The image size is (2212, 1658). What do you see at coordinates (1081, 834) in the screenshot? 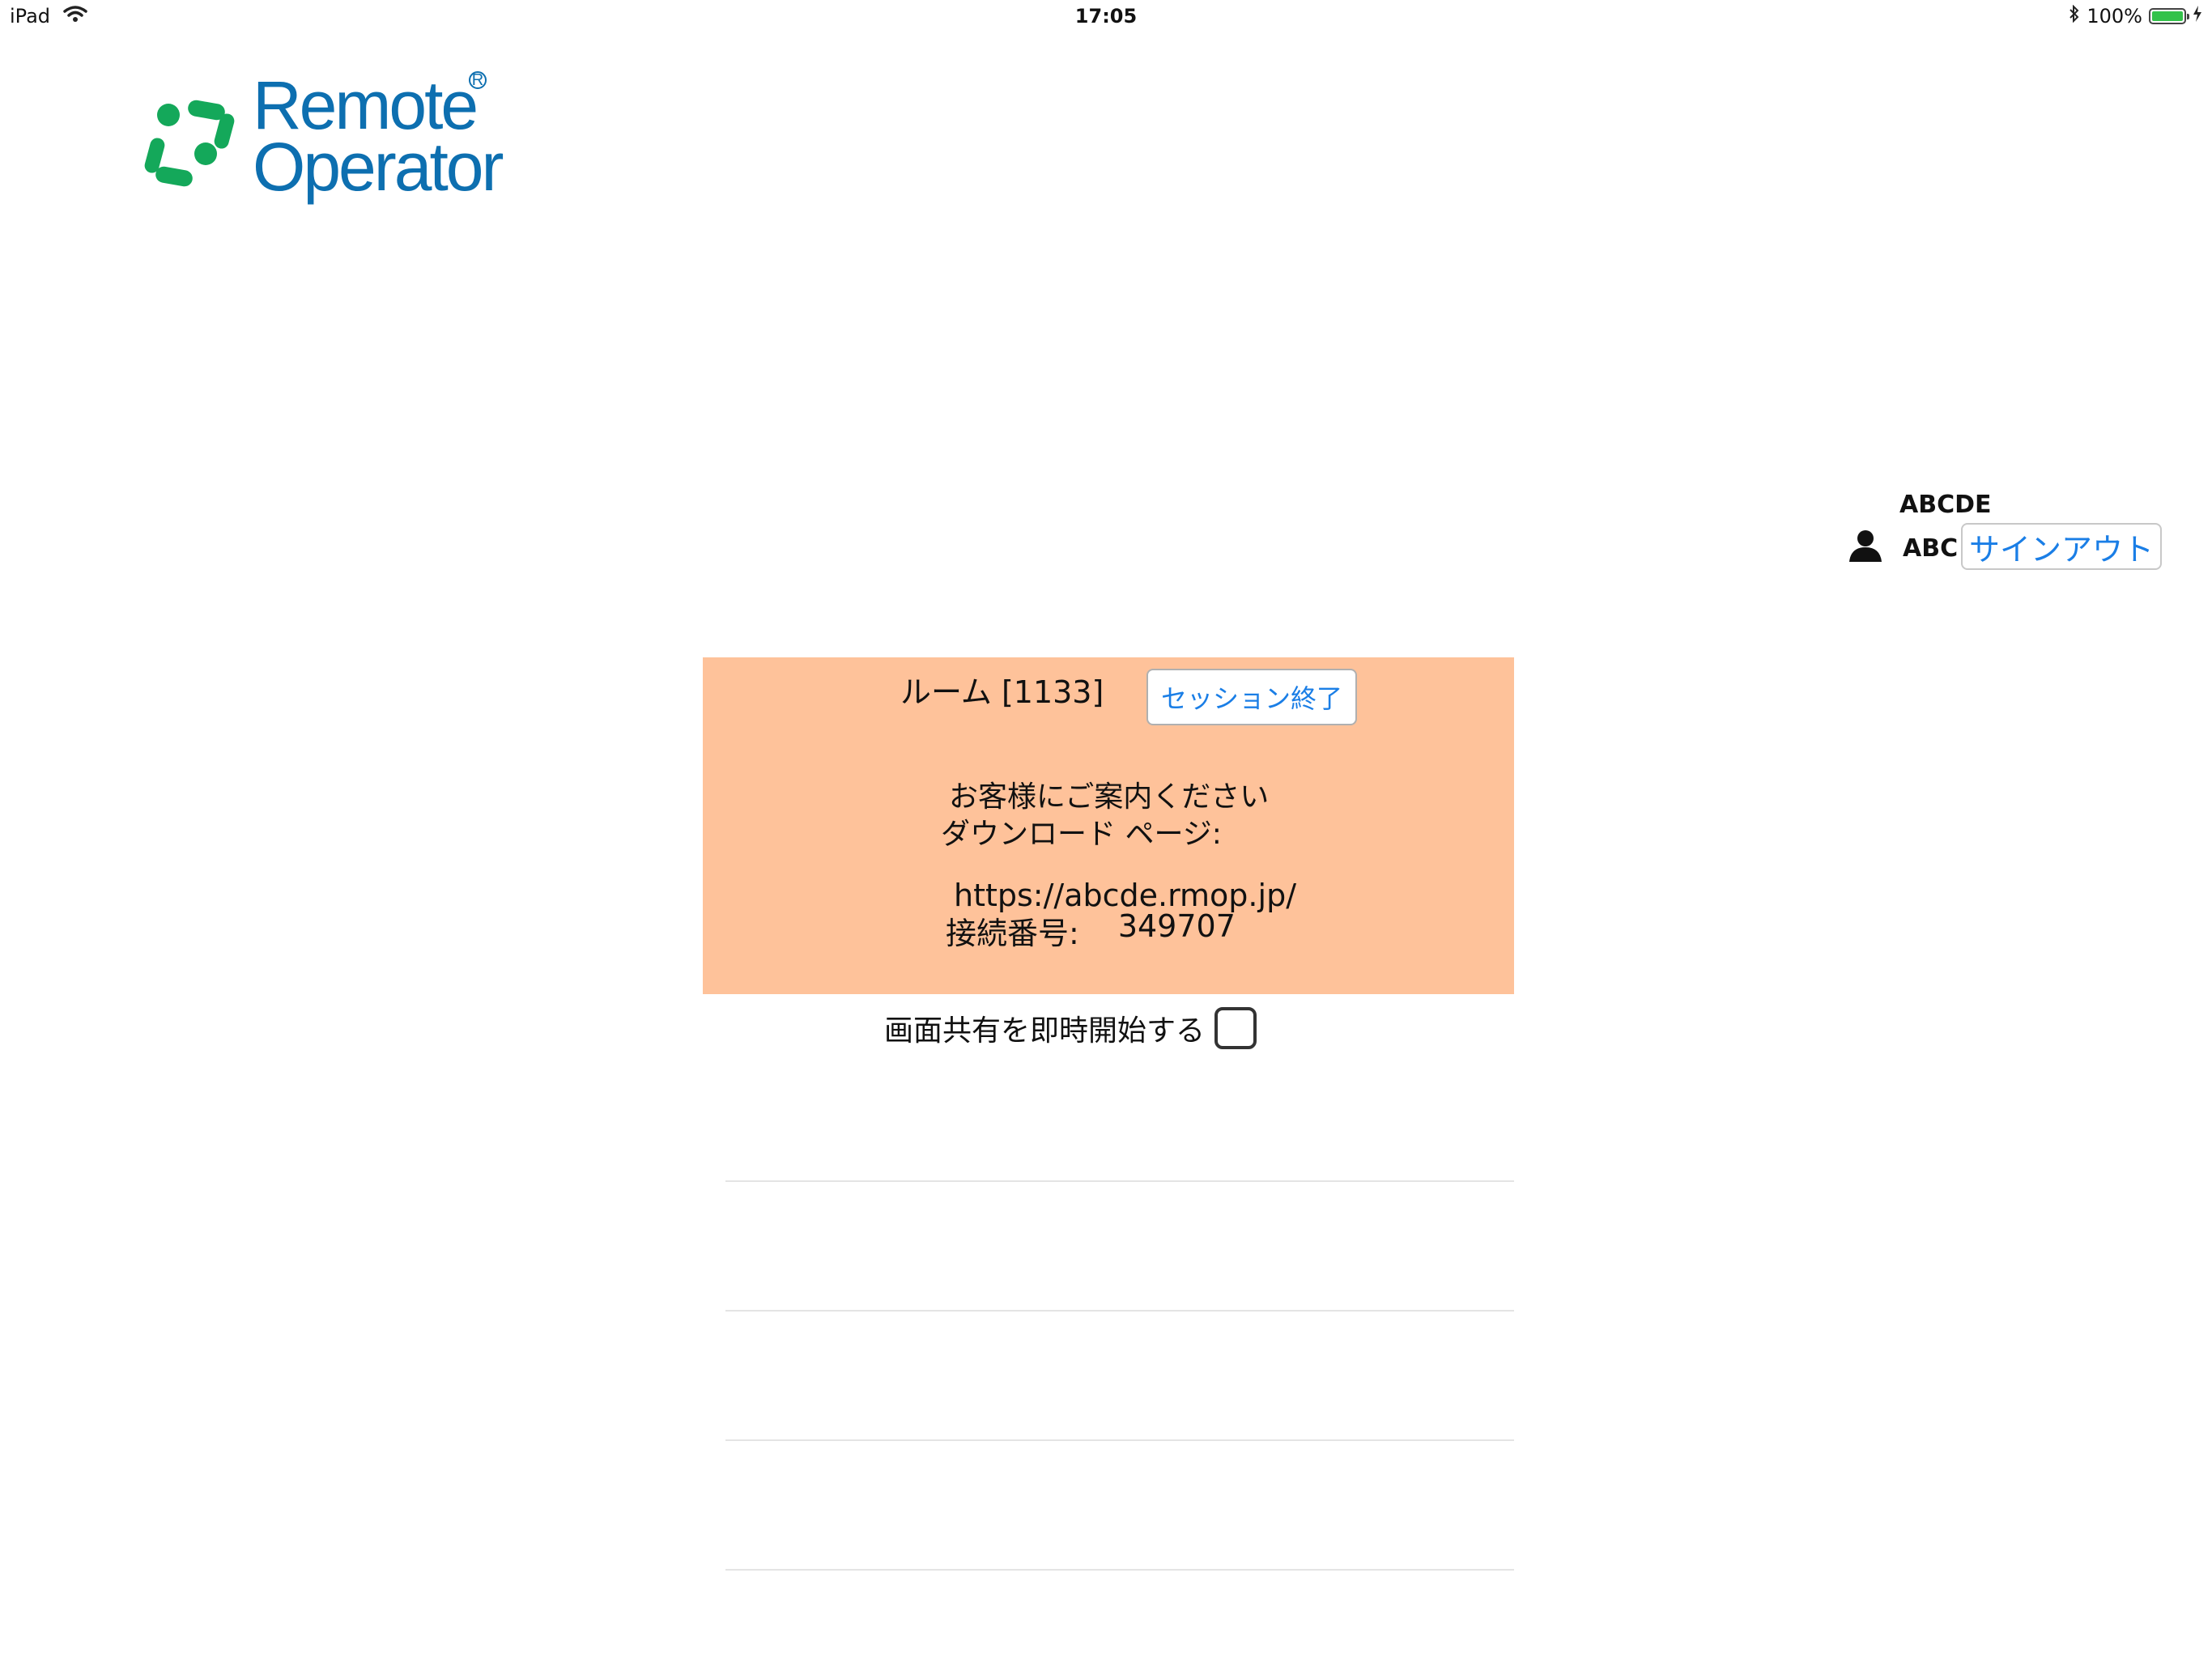
I see `guide-line-2: ダウンロード ページ:` at bounding box center [1081, 834].